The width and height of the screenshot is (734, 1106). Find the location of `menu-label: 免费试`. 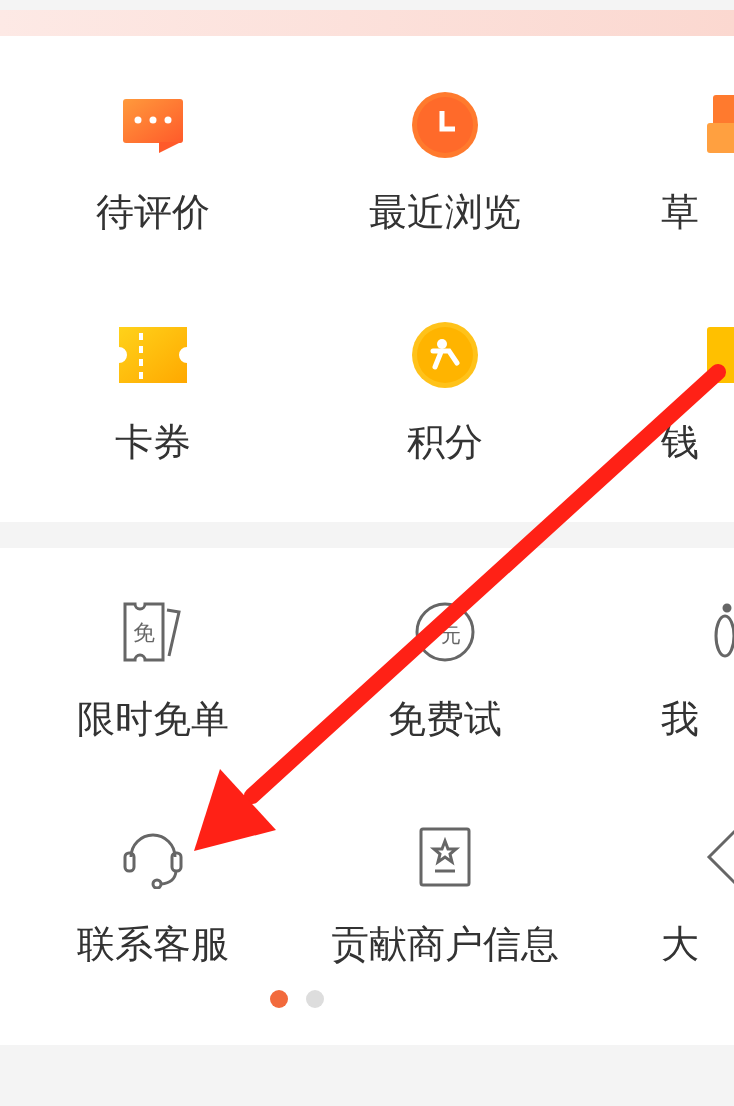

menu-label: 免费试 is located at coordinates (445, 719).